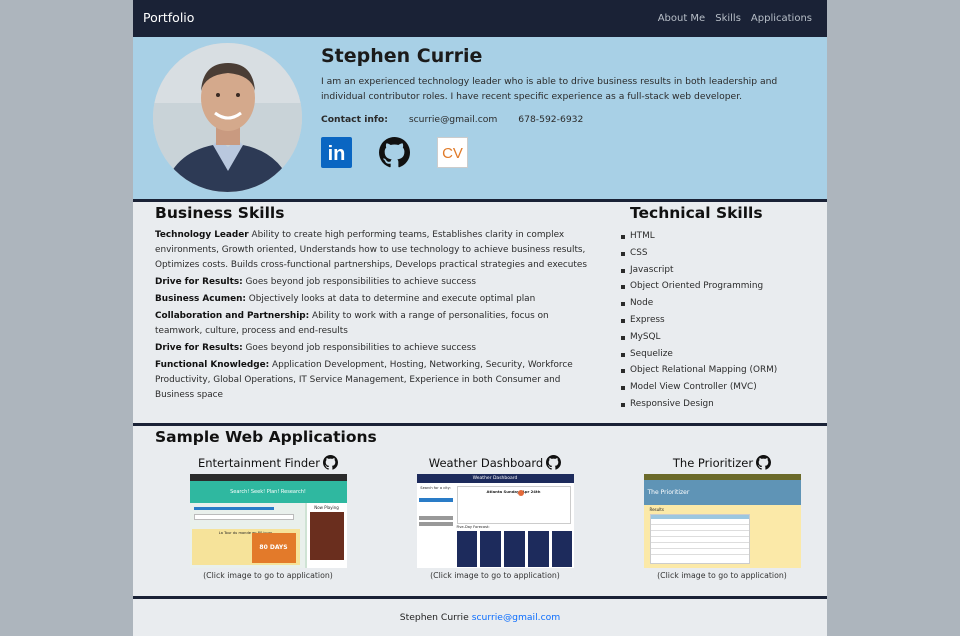 The height and width of the screenshot is (636, 960). What do you see at coordinates (520, 493) in the screenshot?
I see `thumb-sun-icon` at bounding box center [520, 493].